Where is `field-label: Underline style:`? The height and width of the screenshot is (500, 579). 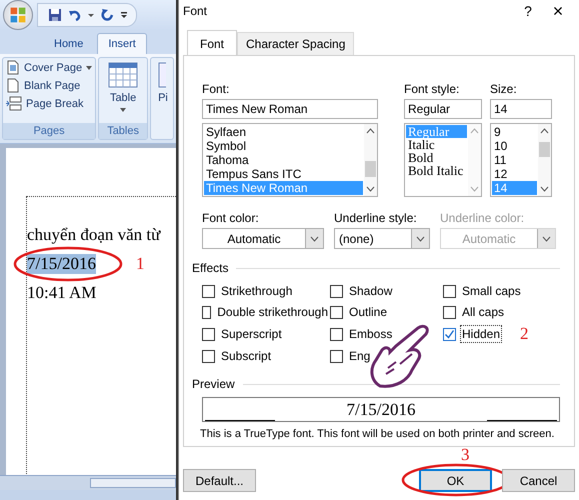
field-label: Underline style: is located at coordinates (376, 218).